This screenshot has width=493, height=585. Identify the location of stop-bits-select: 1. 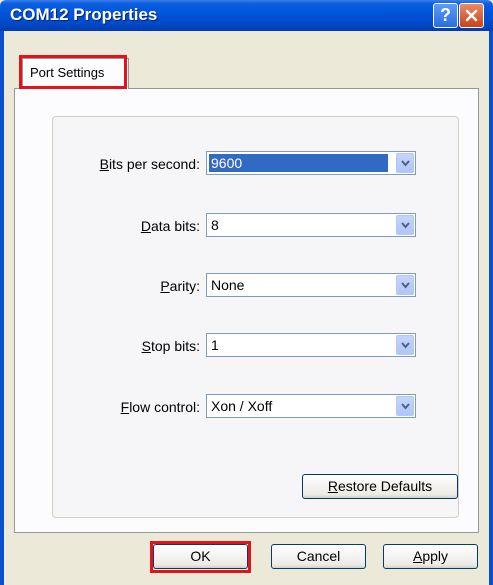
(311, 345).